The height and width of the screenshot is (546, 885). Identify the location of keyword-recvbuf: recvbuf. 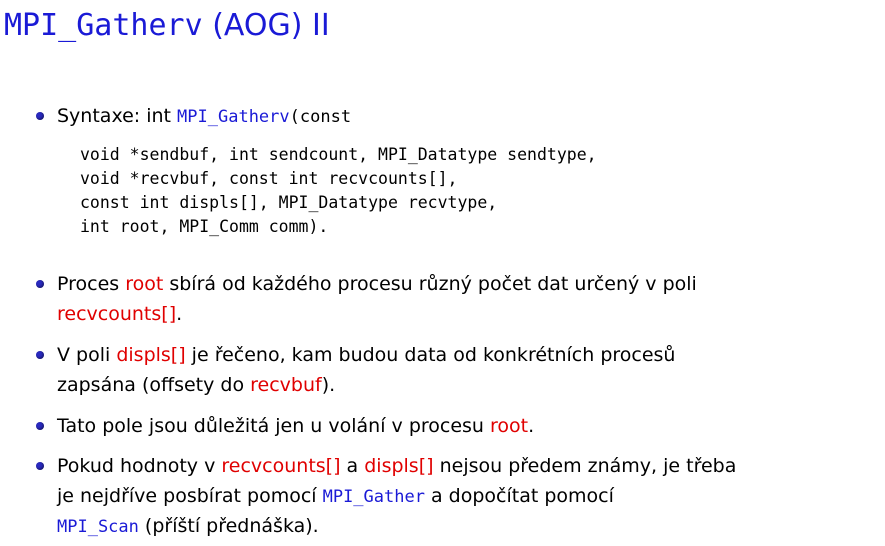
(286, 385).